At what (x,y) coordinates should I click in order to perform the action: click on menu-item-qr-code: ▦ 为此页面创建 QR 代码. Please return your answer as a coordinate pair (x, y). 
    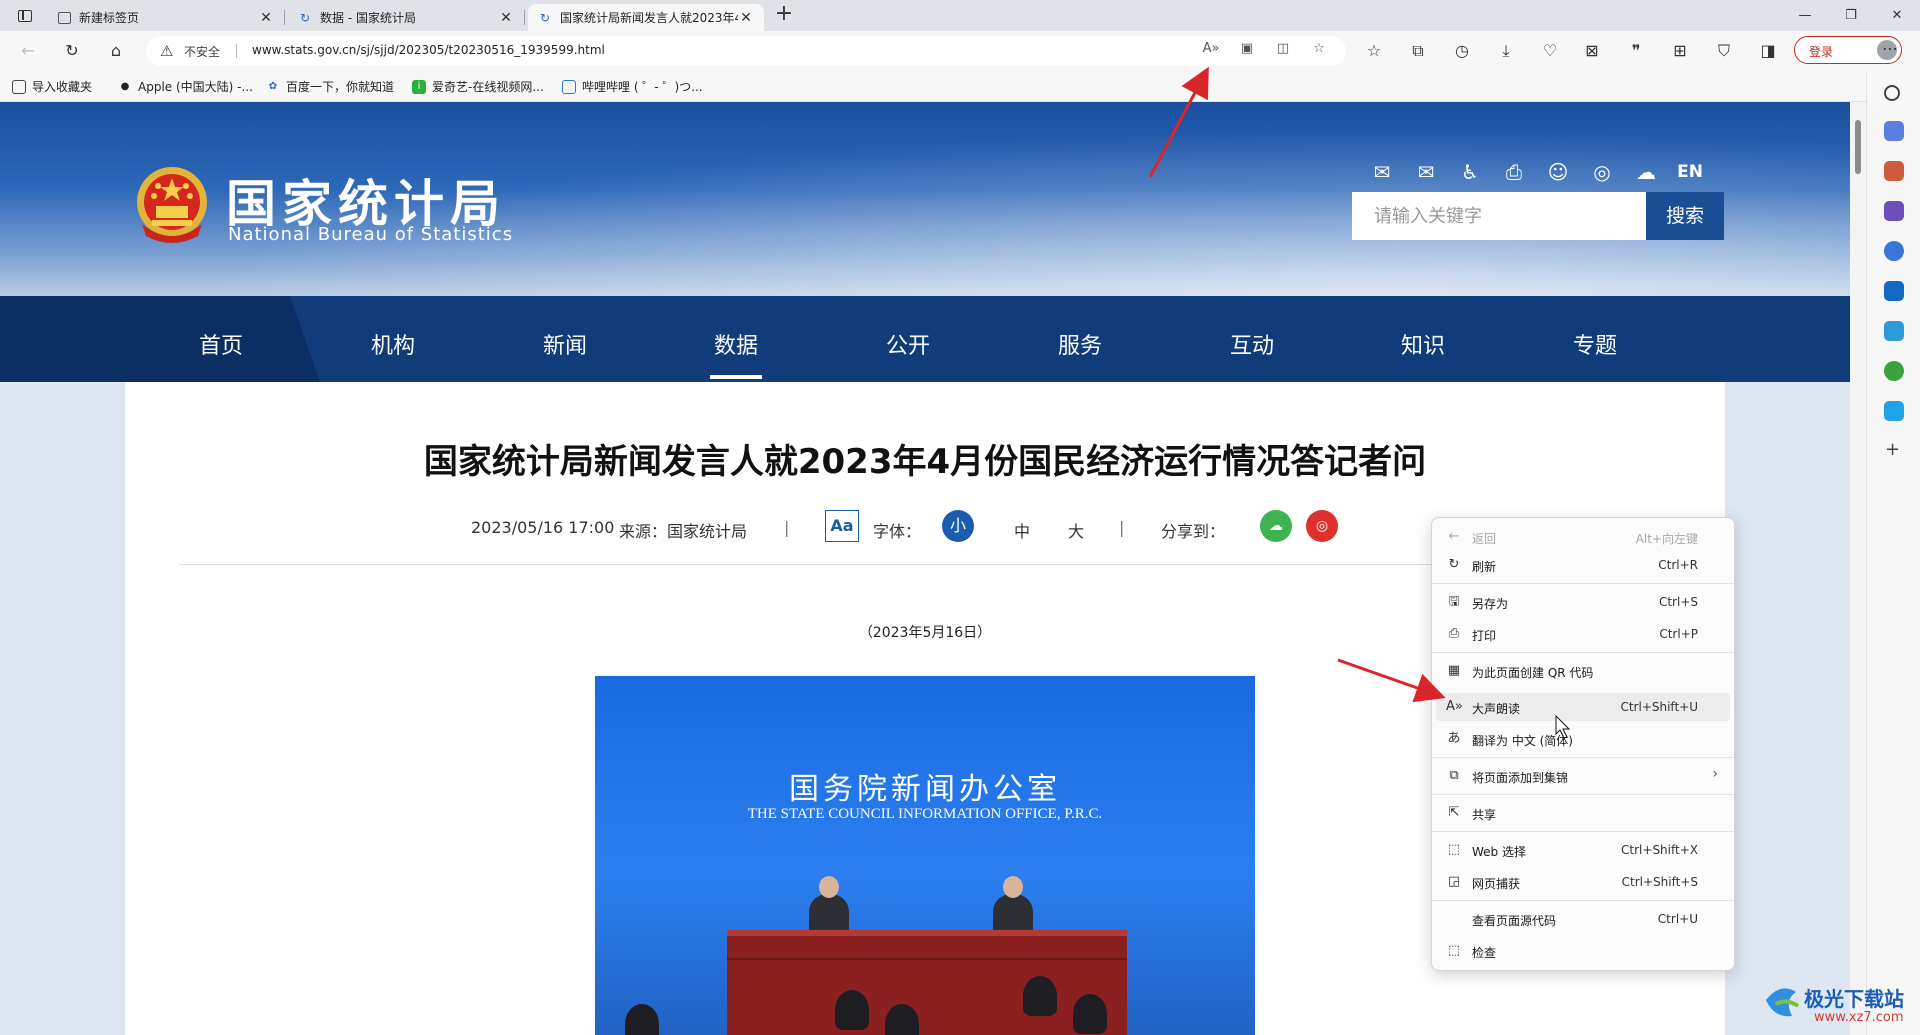
    Looking at the image, I should click on (1583, 671).